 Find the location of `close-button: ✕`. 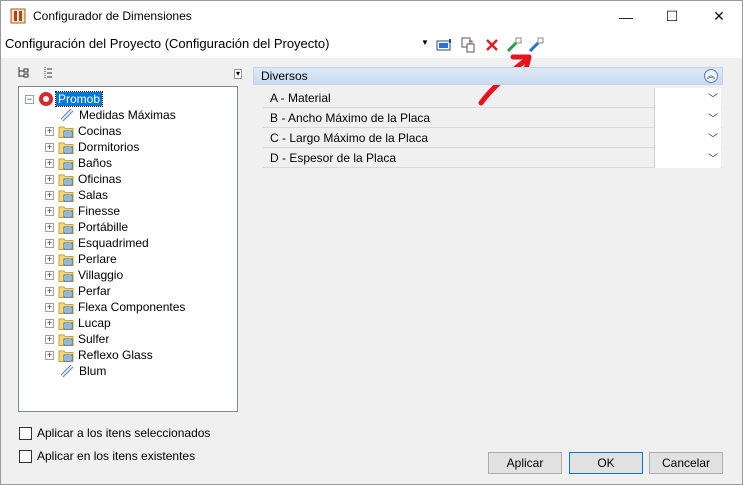

close-button: ✕ is located at coordinates (719, 16).